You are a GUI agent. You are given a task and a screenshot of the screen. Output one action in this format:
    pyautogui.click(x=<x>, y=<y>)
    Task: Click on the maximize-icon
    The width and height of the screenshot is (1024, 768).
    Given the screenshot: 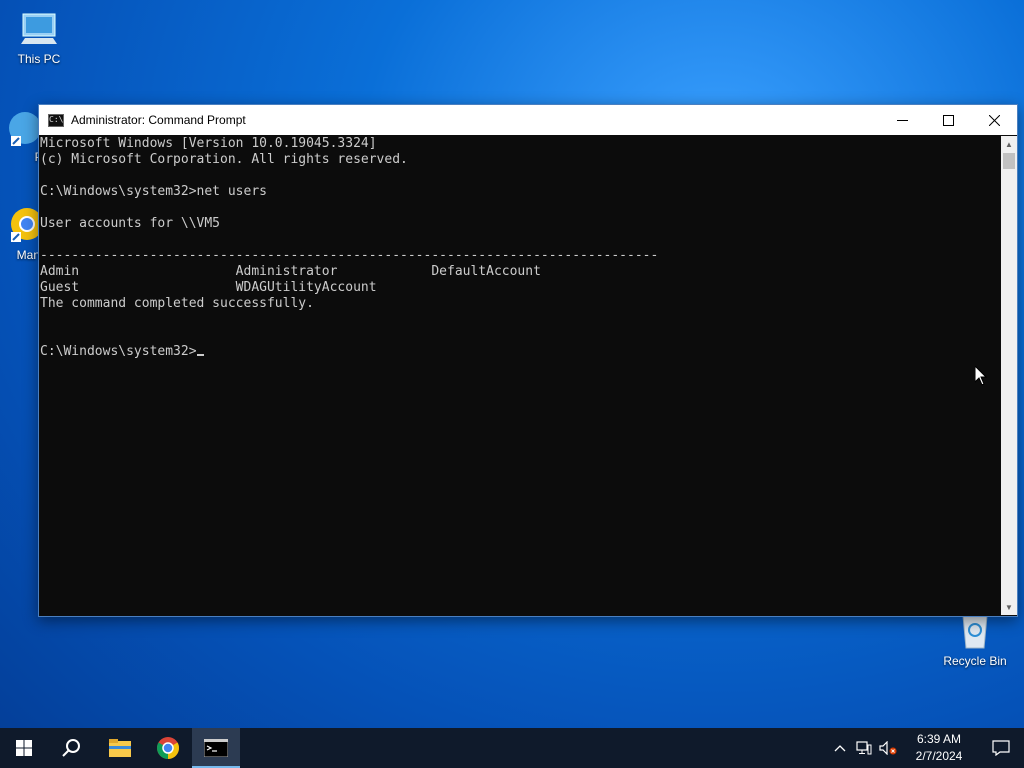 What is the action you would take?
    pyautogui.click(x=948, y=120)
    